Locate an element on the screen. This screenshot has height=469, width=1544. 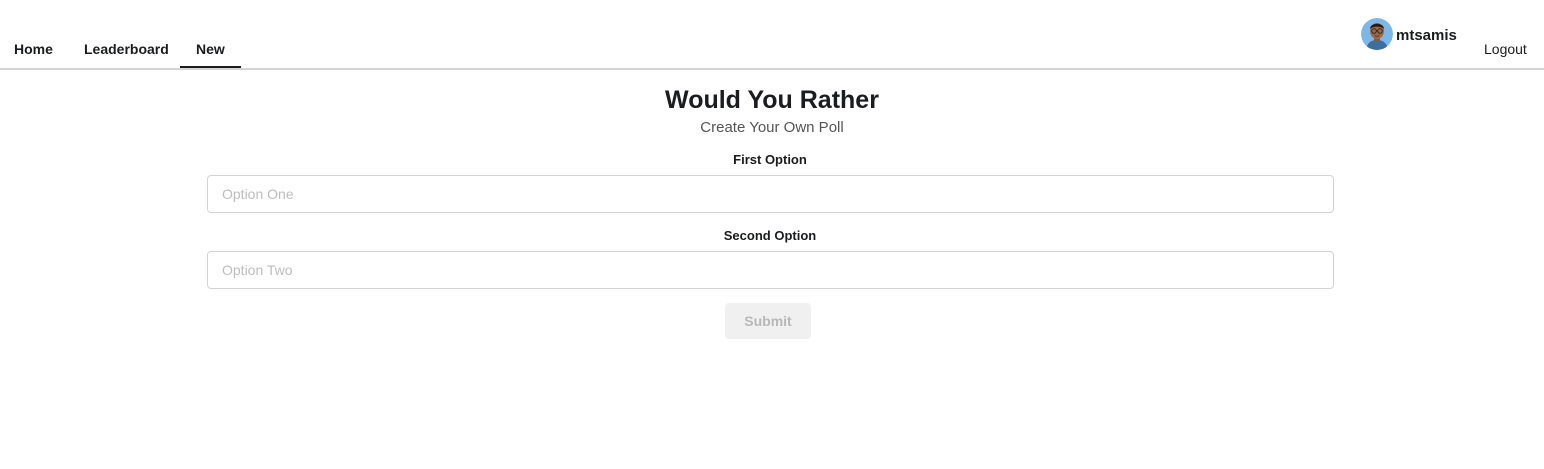
top-navbar: Home Leaderboard New mtsamis Logout is located at coordinates (772, 35).